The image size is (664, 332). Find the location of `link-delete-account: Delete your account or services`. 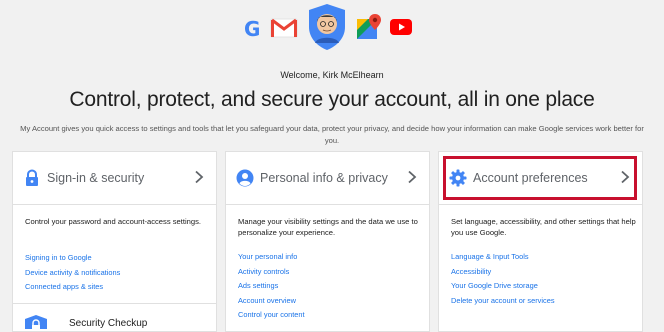

link-delete-account: Delete your account or services is located at coordinates (503, 301).